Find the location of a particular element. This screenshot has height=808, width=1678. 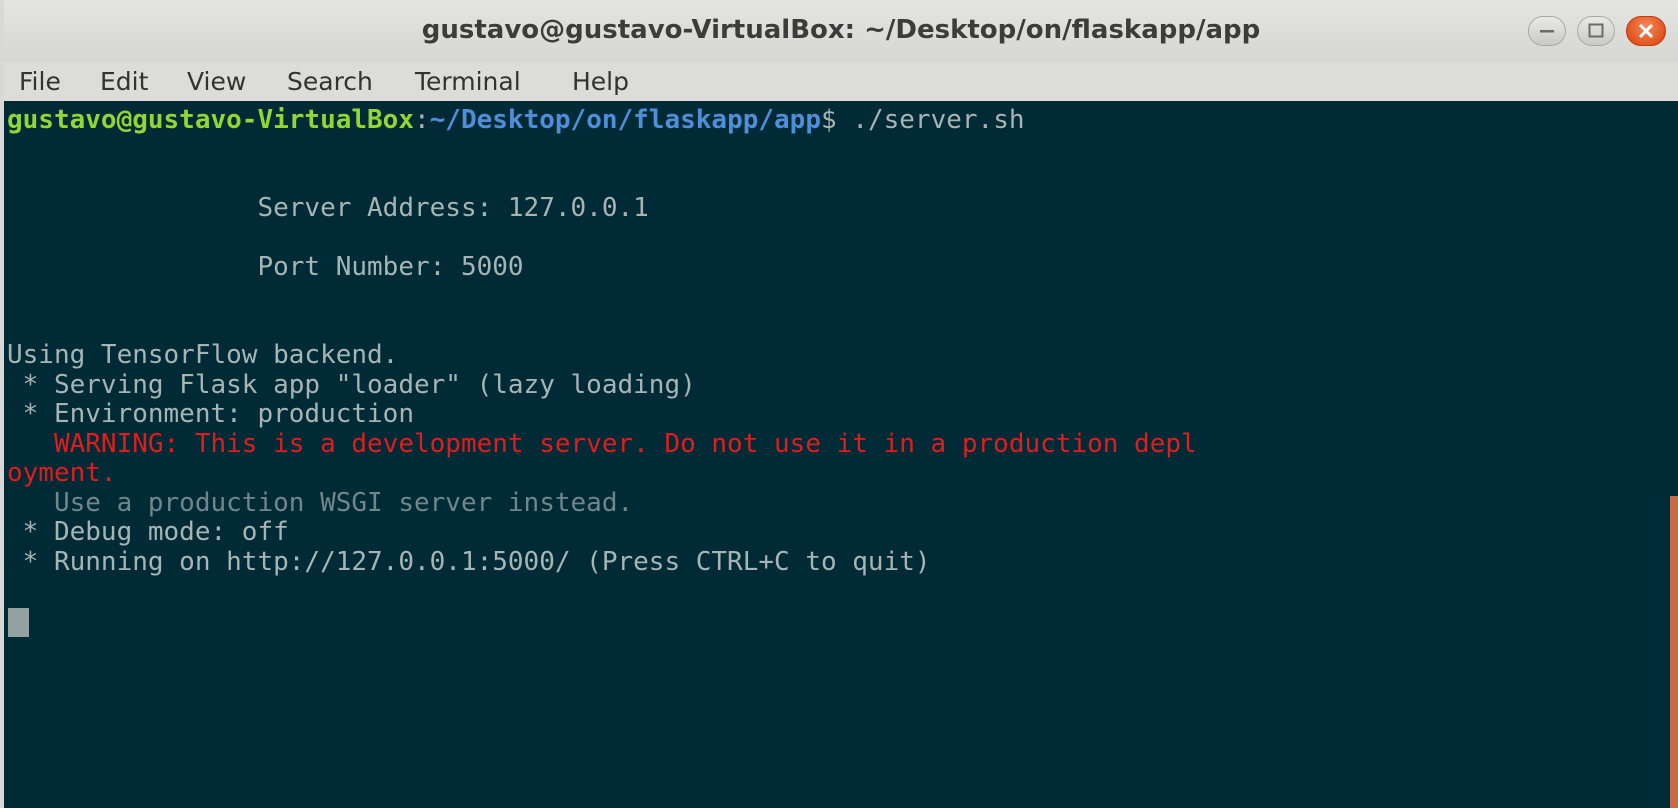

menu-search: Search is located at coordinates (330, 81).